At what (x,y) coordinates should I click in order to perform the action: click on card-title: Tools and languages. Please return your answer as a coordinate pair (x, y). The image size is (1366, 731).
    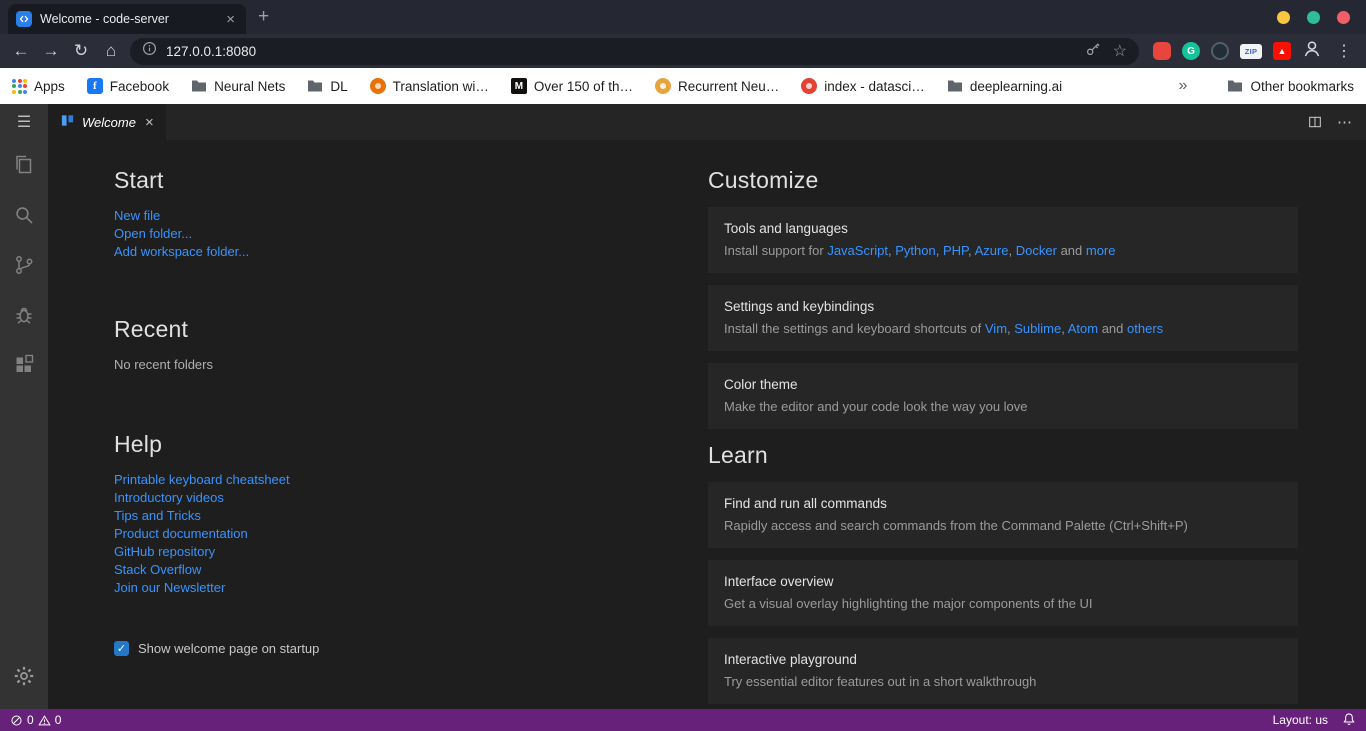
    Looking at the image, I should click on (786, 228).